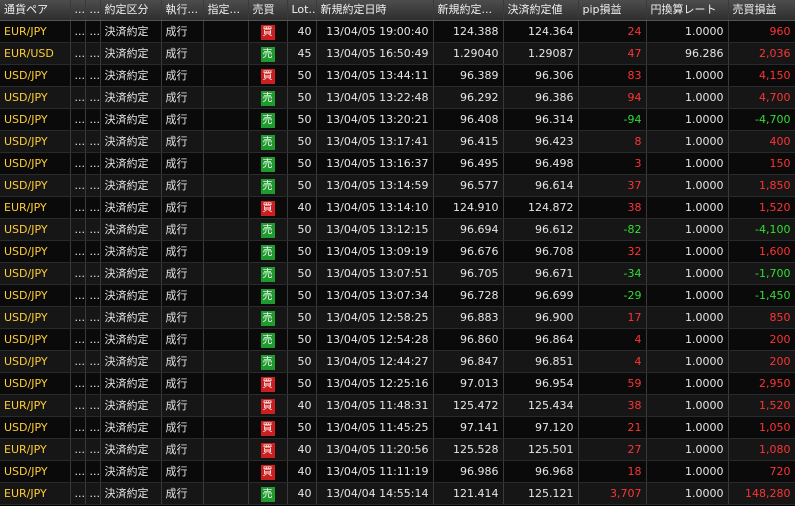 The width and height of the screenshot is (795, 506). What do you see at coordinates (761, 405) in the screenshot?
I see `cell-pnl: 1,520` at bounding box center [761, 405].